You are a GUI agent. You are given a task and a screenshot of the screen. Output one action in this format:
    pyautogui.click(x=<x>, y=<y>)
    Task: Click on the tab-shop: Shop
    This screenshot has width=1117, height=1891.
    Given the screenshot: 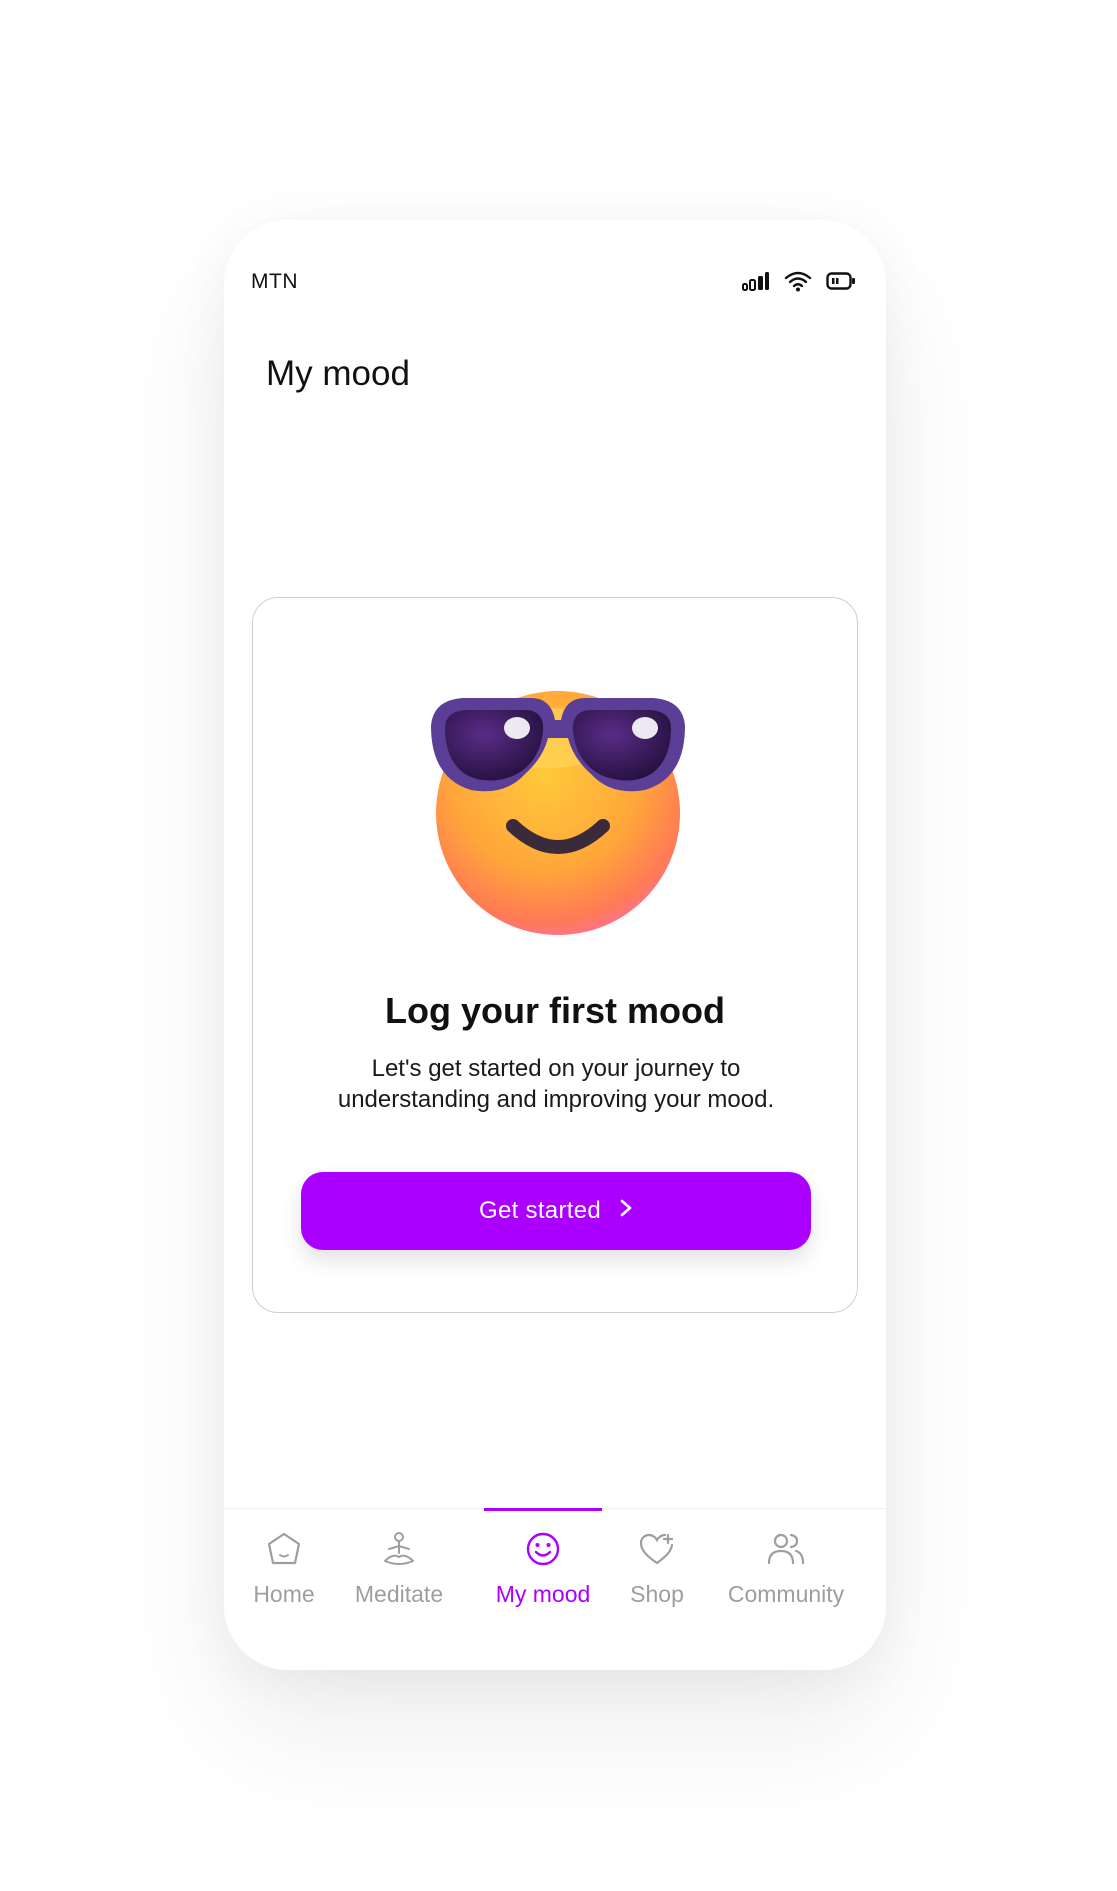 What is the action you would take?
    pyautogui.click(x=657, y=1568)
    